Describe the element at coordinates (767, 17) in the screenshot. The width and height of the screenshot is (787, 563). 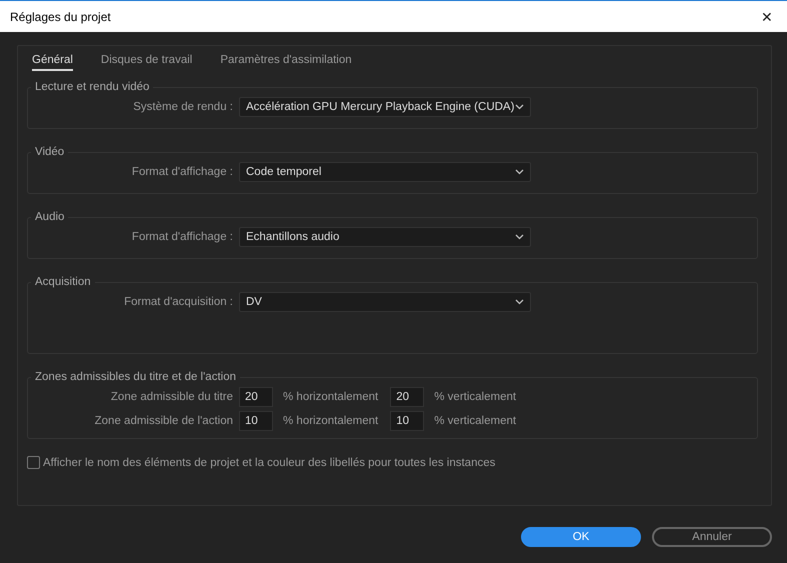
I see `close-button: ✕` at that location.